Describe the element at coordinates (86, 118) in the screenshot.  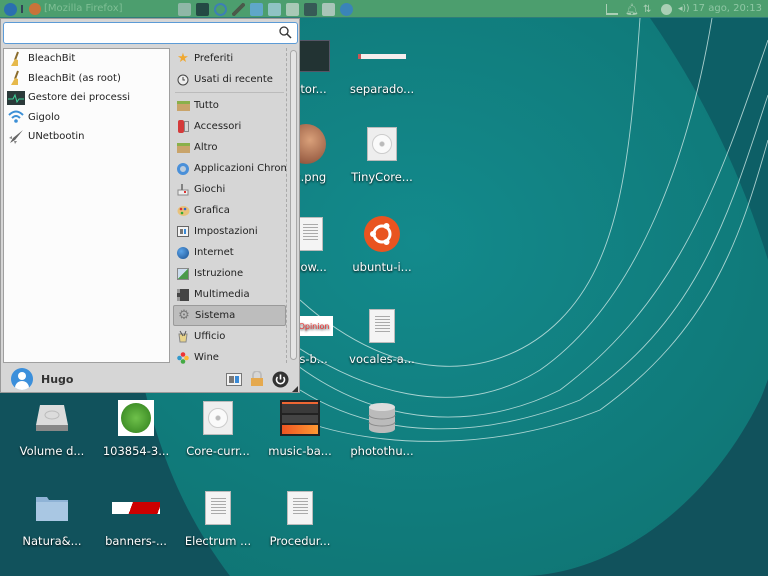
I see `app-item-gigolo: Gigolo` at that location.